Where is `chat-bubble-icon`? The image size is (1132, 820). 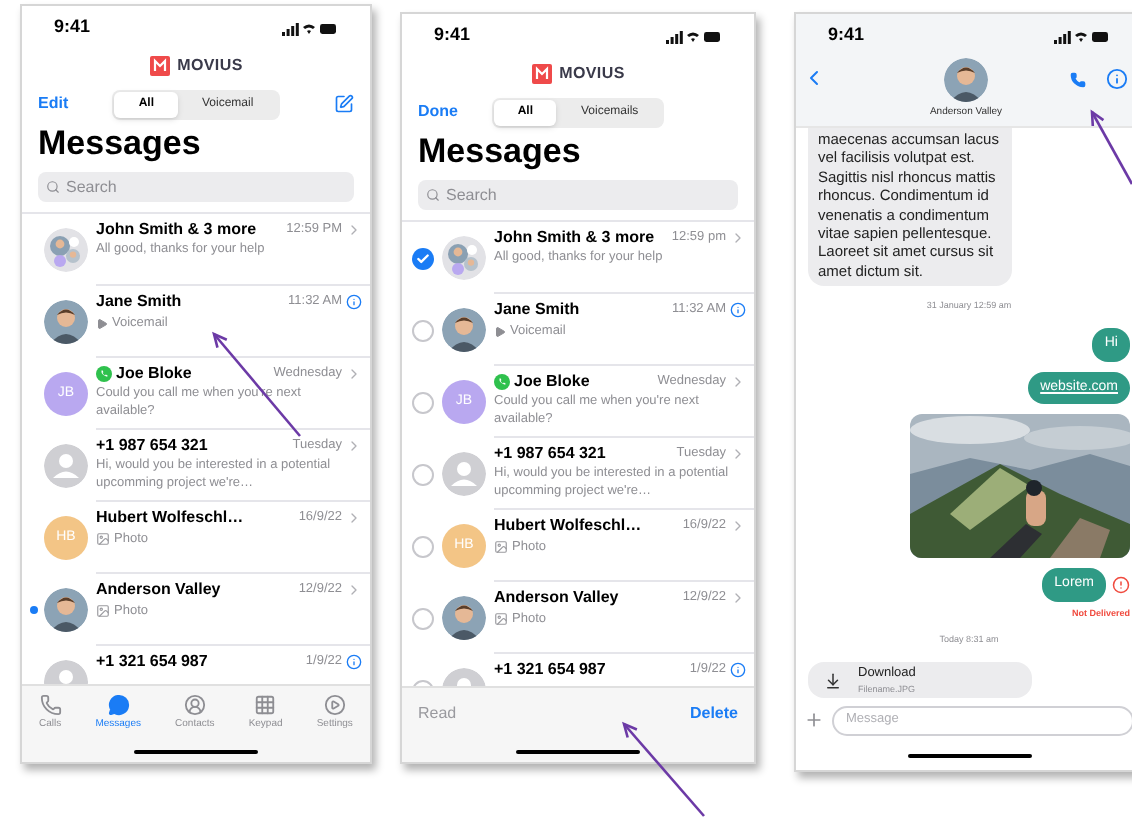
chat-bubble-icon is located at coordinates (118, 704).